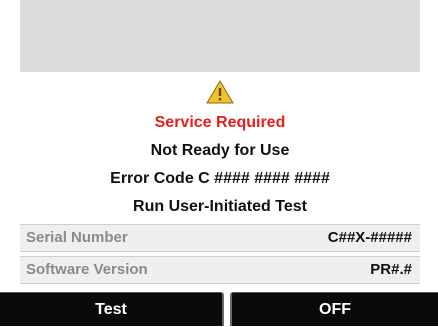 This screenshot has width=438, height=327. I want to click on status-message: Not Ready for Use, so click(220, 150).